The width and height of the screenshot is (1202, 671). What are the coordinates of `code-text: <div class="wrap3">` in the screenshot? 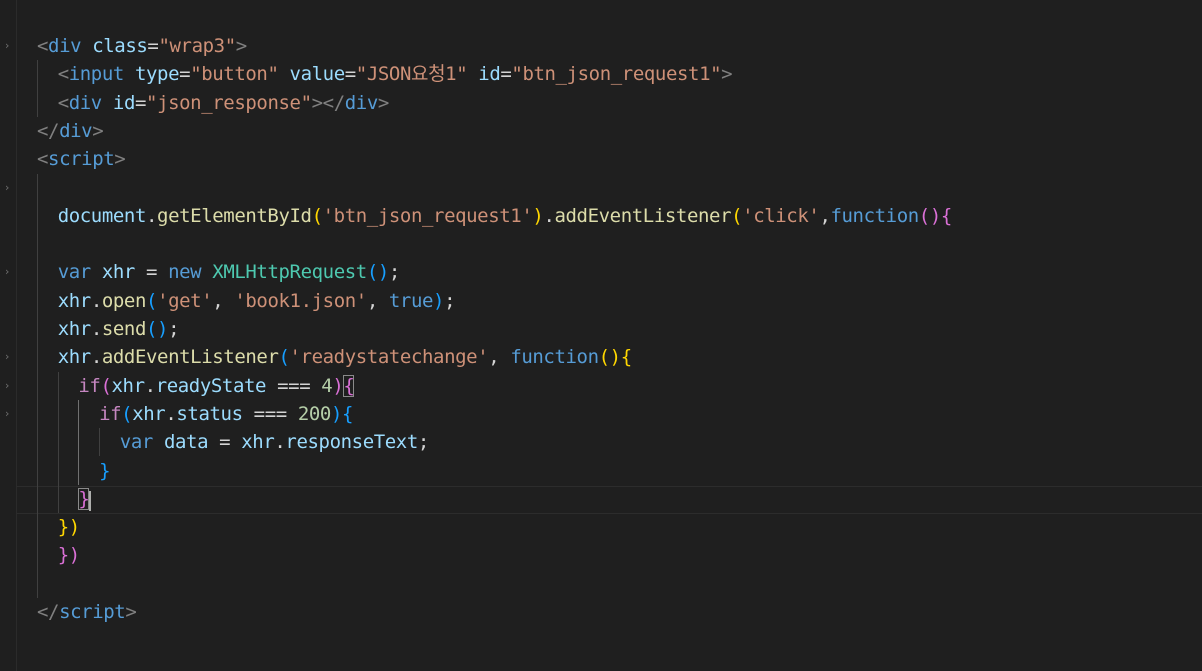 It's located at (142, 46).